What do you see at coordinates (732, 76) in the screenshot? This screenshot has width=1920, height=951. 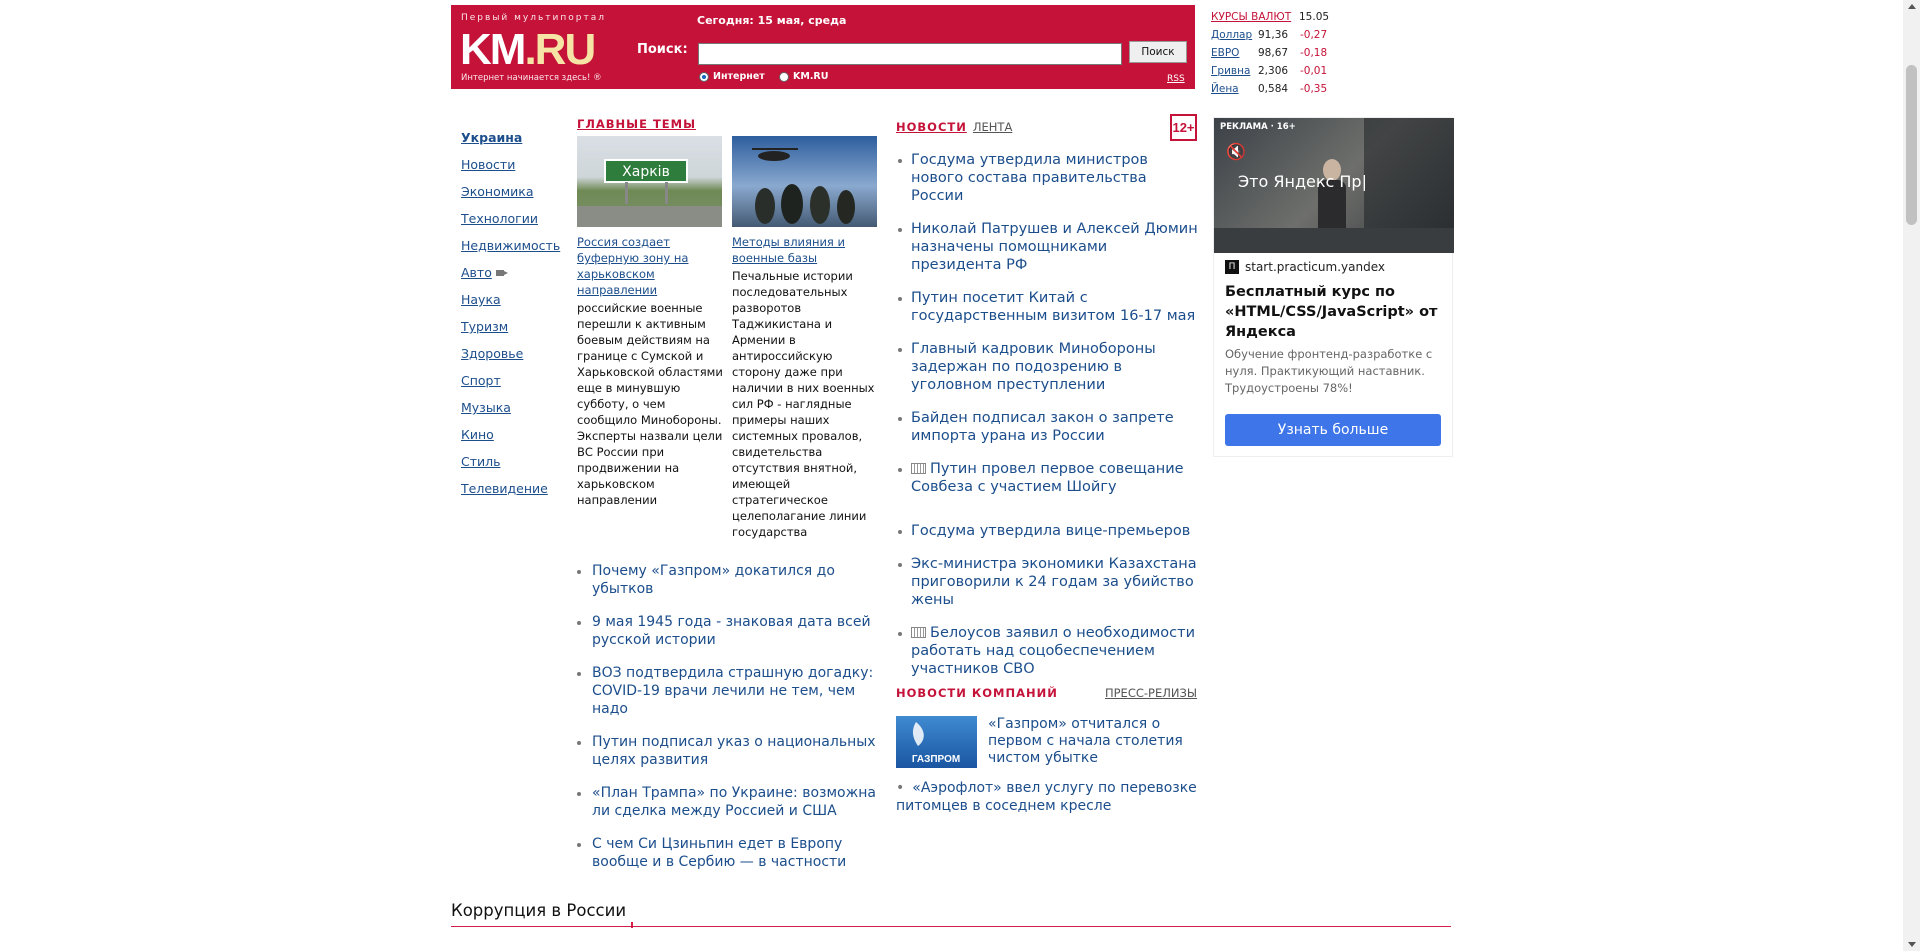 I see `radio-internet: Интернет` at bounding box center [732, 76].